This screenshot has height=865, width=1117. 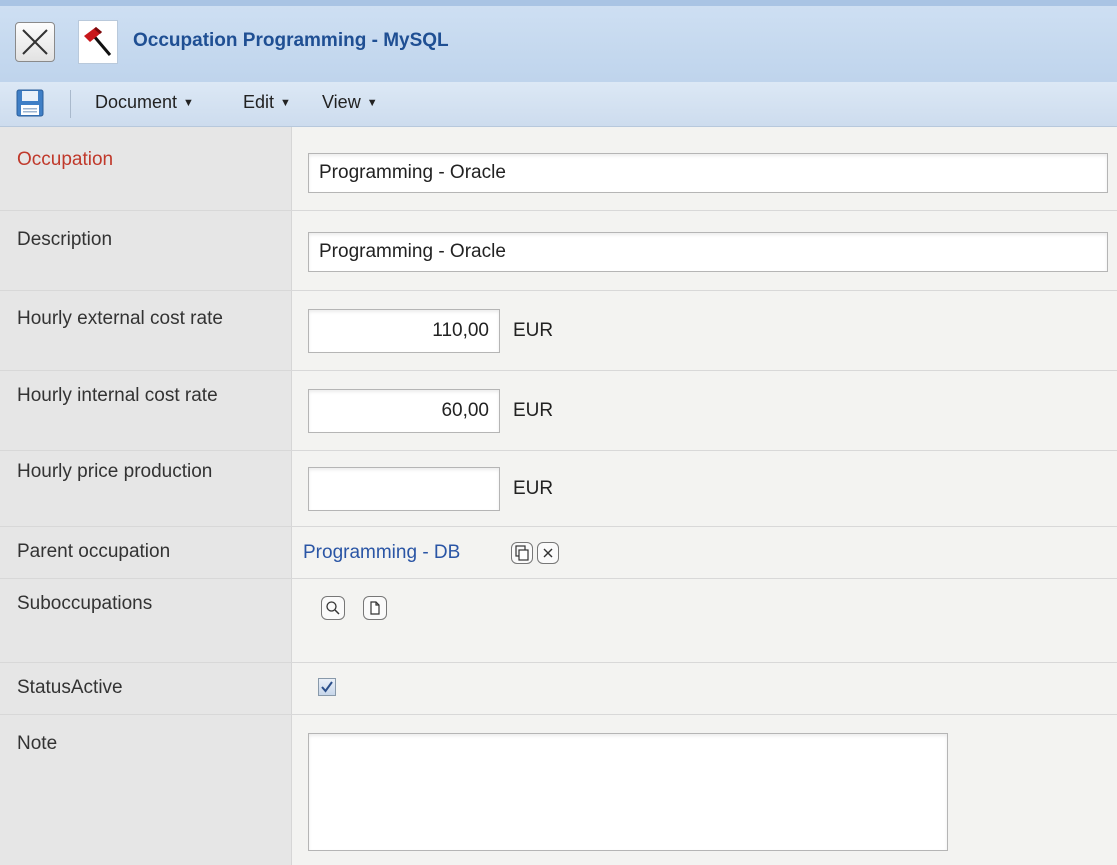 I want to click on copy-icon, so click(x=522, y=553).